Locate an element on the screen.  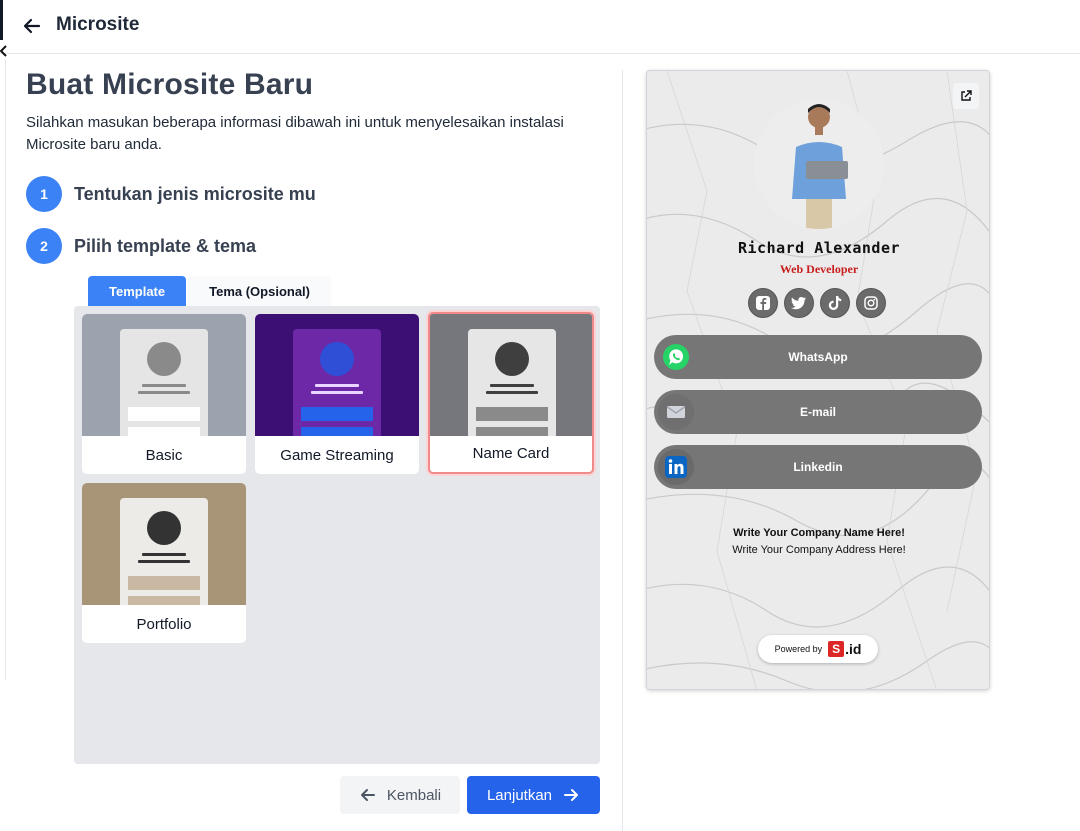
step-1: 1 Tentukan jenis microsite mu is located at coordinates (171, 194).